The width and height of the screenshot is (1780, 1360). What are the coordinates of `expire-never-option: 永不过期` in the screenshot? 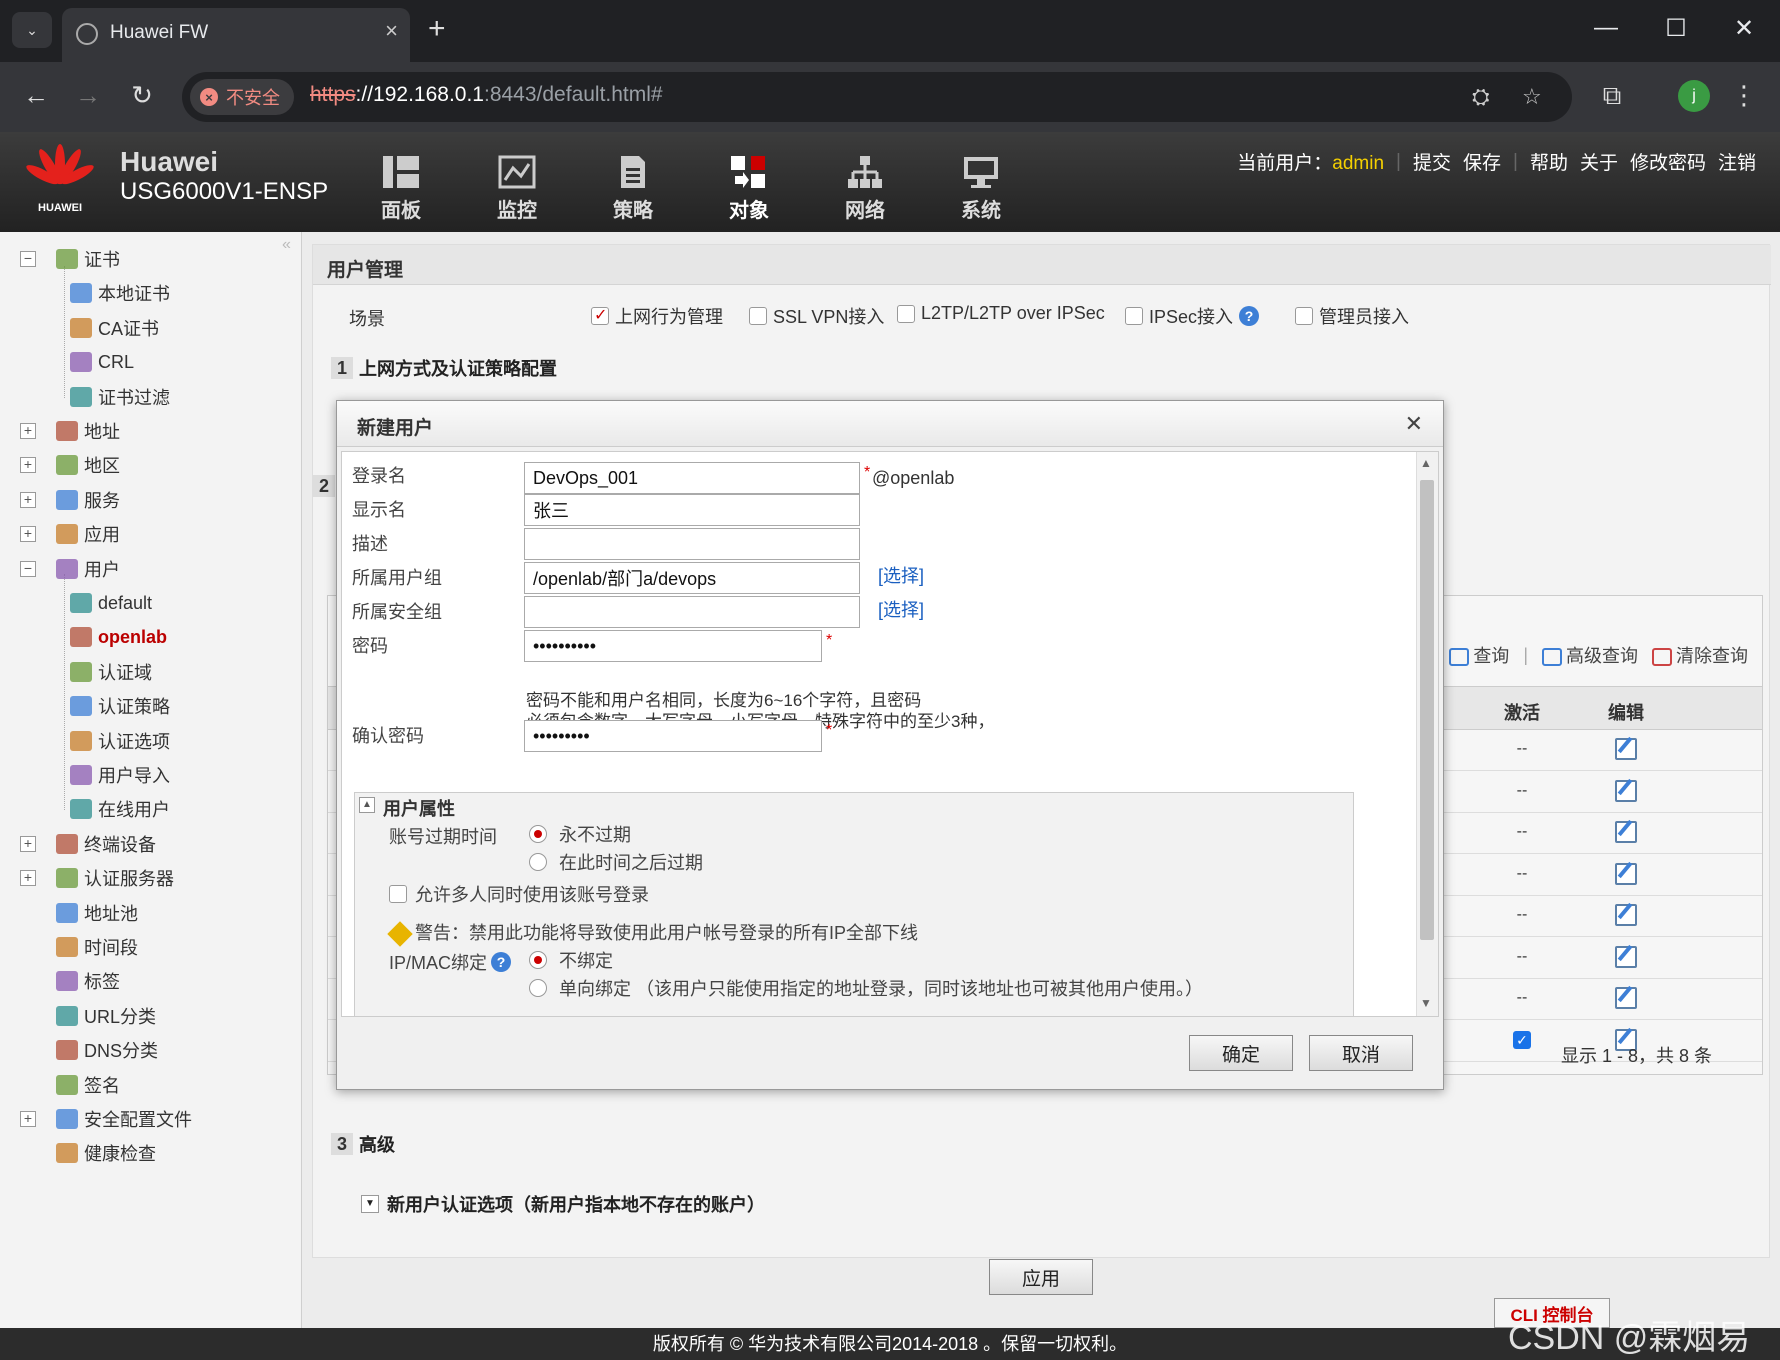 It's located at (580, 834).